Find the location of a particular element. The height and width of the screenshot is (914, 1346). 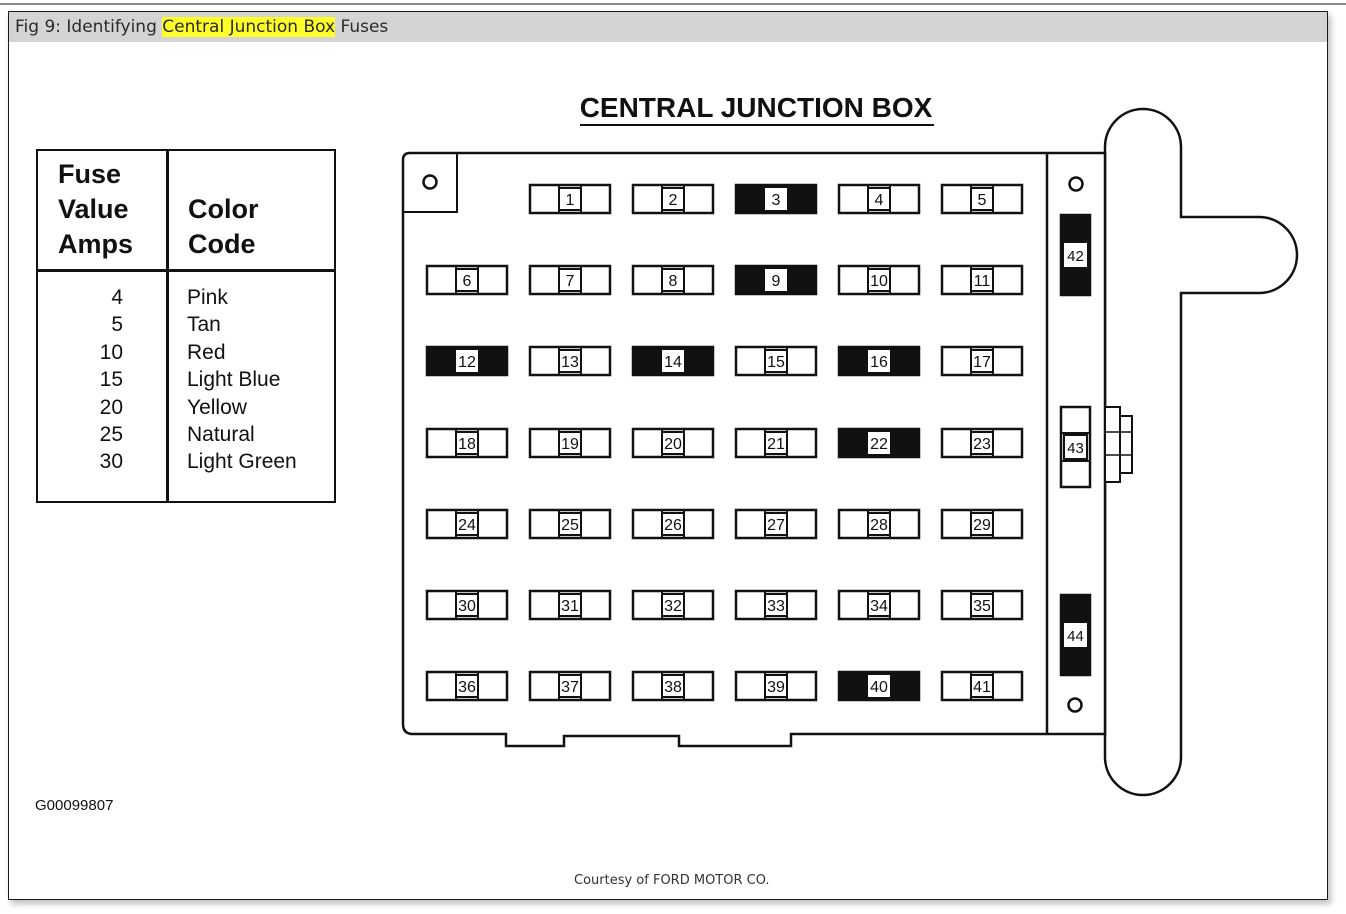

fuse-37: 37 is located at coordinates (570, 686).